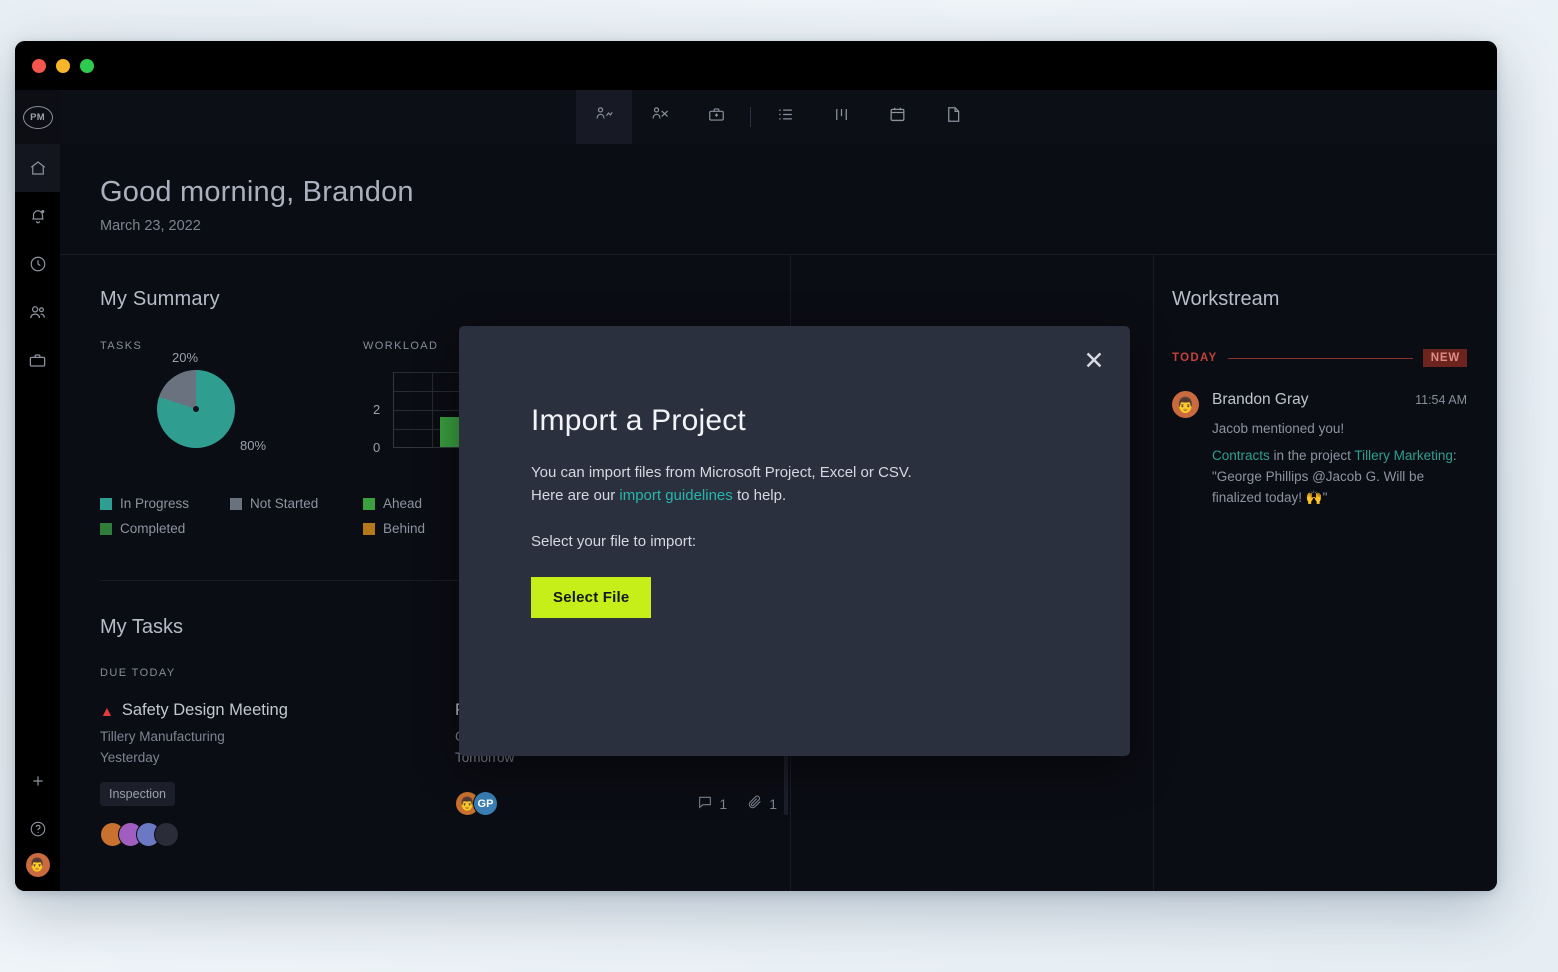 The height and width of the screenshot is (972, 1558). I want to click on tab-team, so click(660, 117).